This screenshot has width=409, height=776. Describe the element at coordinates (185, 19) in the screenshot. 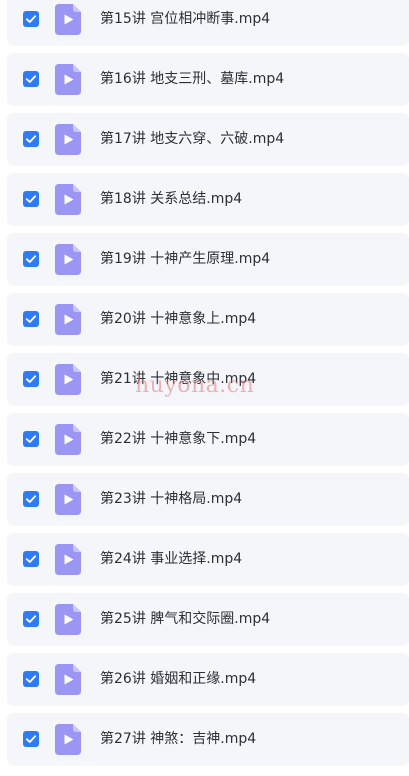

I see `file-name: 第15讲 宫位相冲断事.mp4` at that location.